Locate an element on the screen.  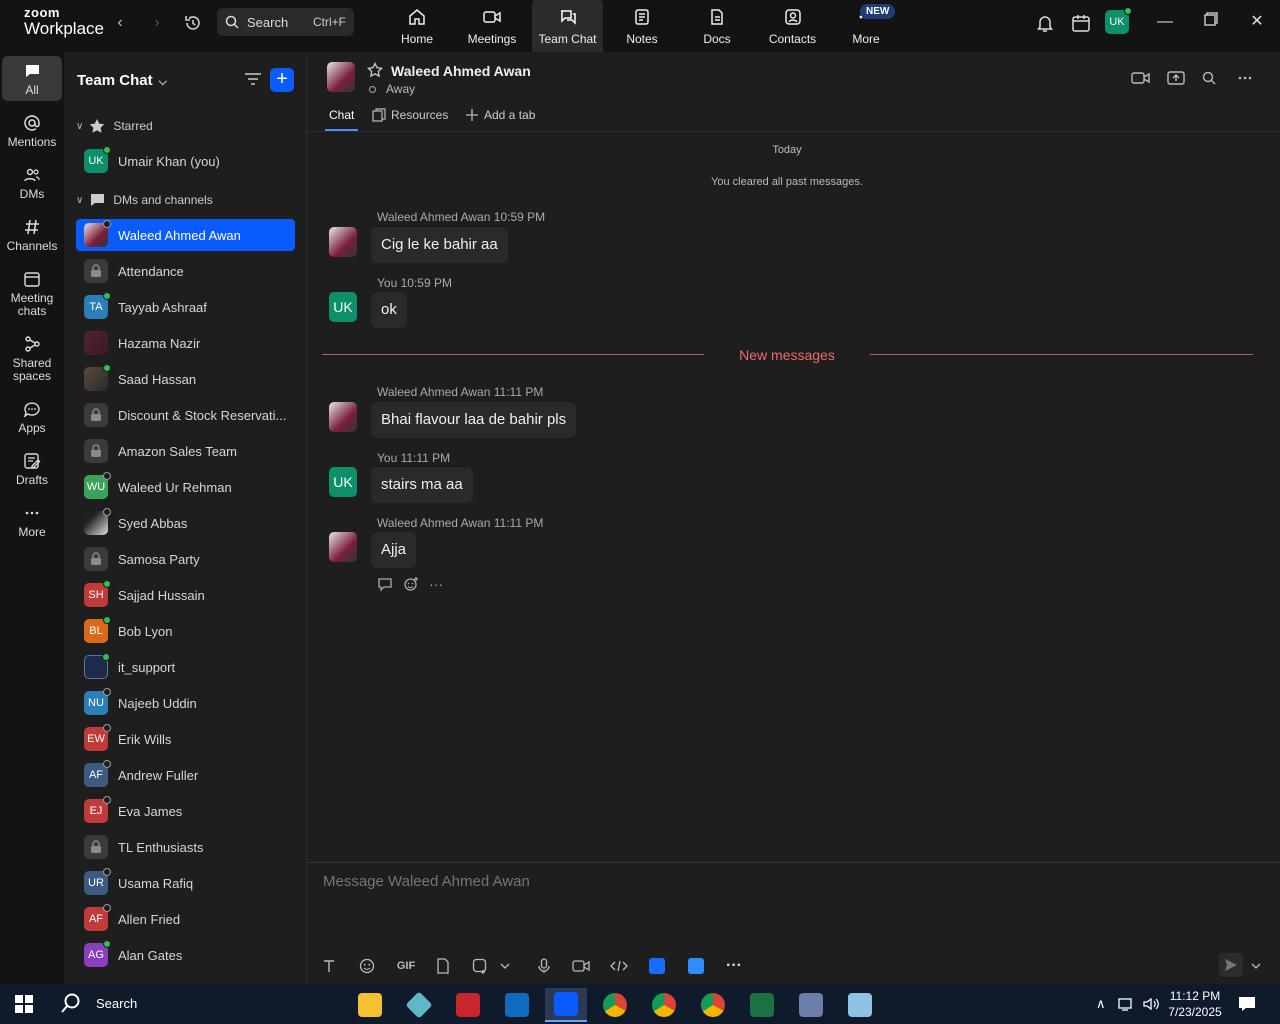
rail-item-all: All is located at coordinates (32, 78).